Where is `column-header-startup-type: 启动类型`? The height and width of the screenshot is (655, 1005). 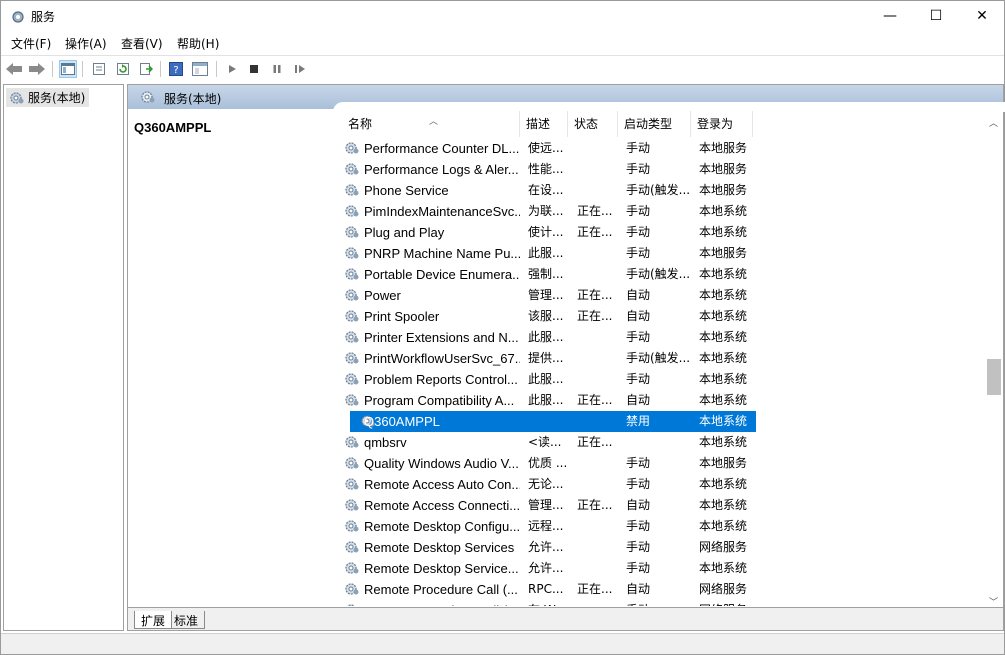 column-header-startup-type: 启动类型 is located at coordinates (654, 124).